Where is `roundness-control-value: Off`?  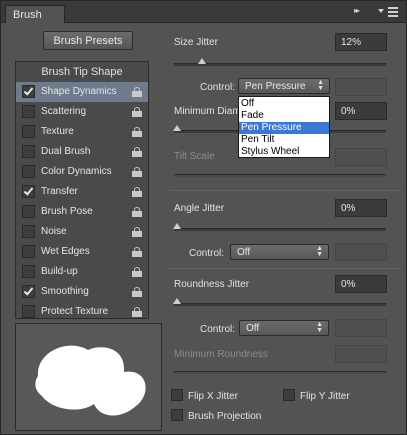
roundness-control-value: Off is located at coordinates (253, 328).